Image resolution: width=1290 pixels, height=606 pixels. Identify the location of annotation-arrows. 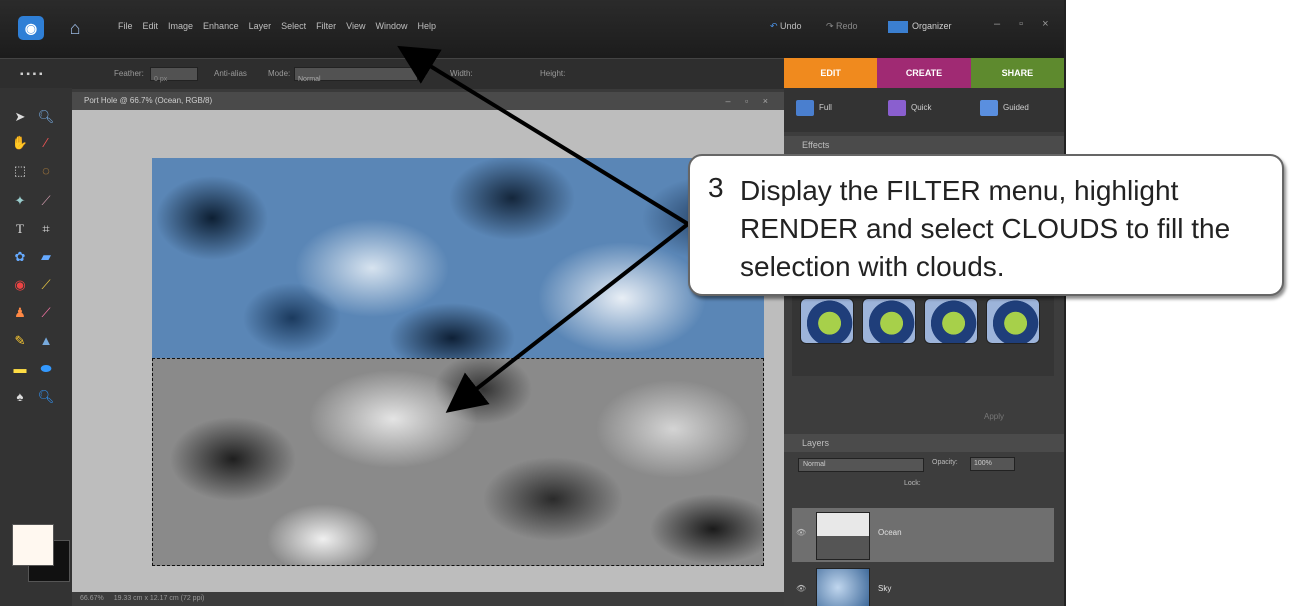
(543, 229).